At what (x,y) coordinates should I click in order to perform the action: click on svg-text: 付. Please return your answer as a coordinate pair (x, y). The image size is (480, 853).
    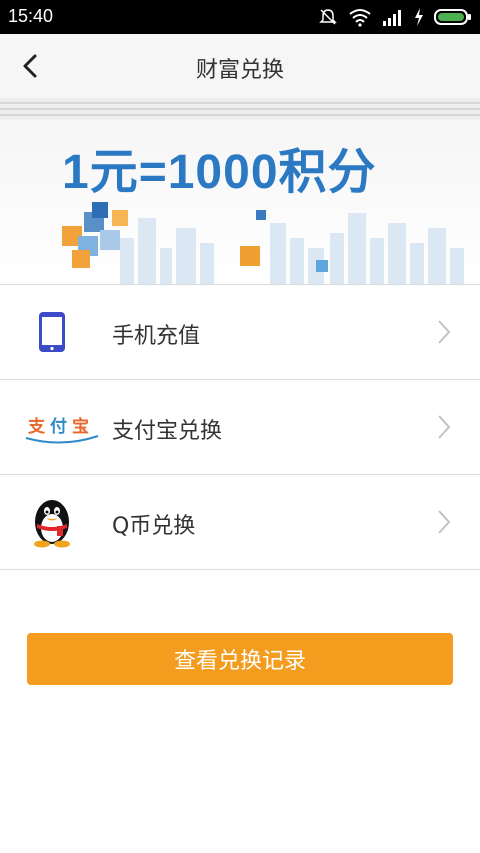
    Looking at the image, I should click on (58, 426).